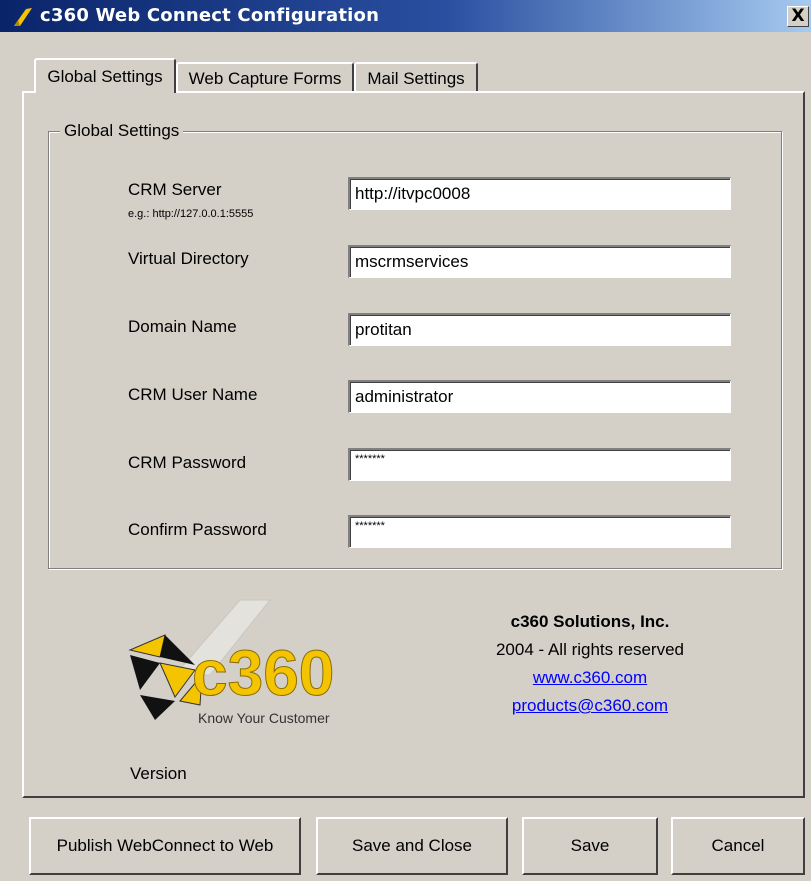  I want to click on domain-name-label: Domain Name, so click(182, 326).